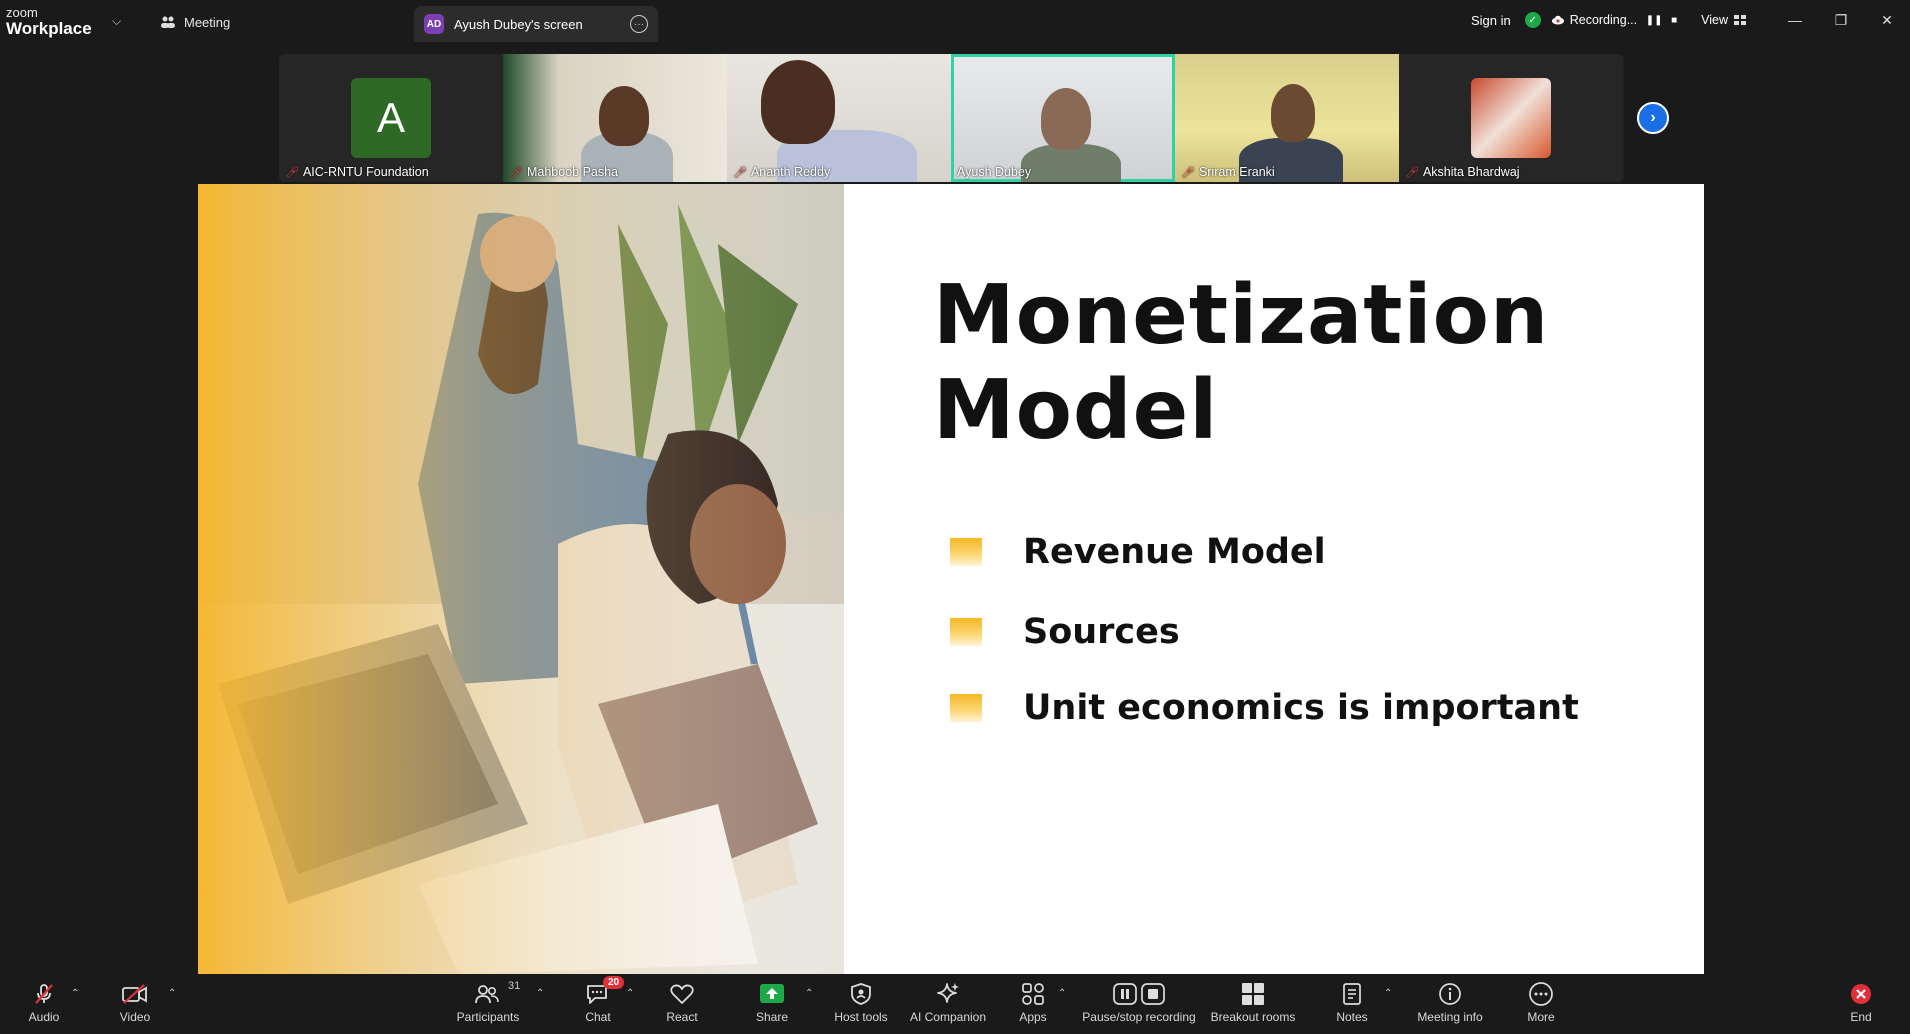  What do you see at coordinates (1101, 632) in the screenshot?
I see `slide-bullet-text: Sources` at bounding box center [1101, 632].